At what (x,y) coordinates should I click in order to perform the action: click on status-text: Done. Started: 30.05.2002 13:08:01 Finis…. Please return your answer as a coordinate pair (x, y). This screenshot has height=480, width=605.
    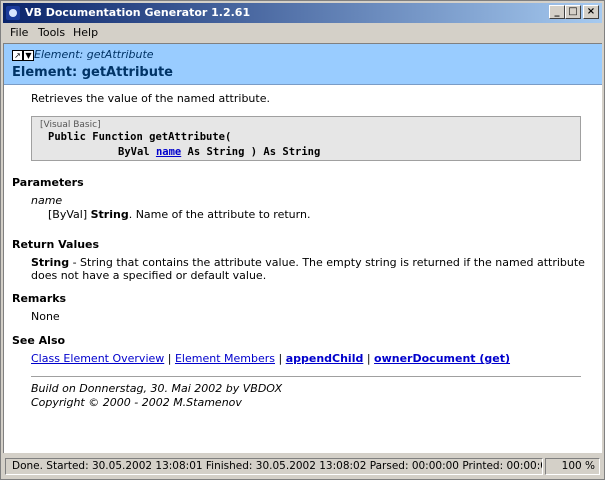
    Looking at the image, I should click on (274, 466).